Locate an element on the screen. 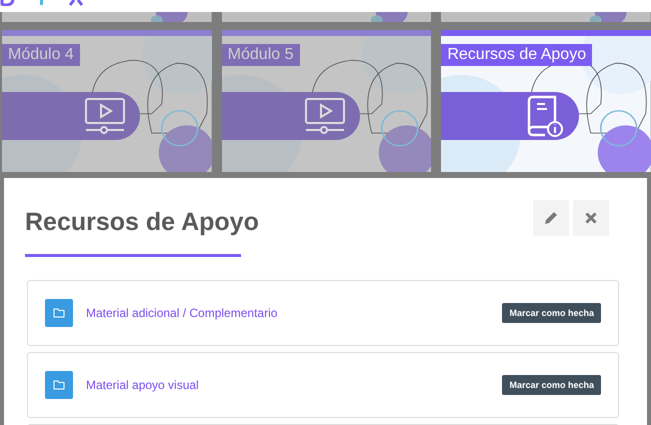 This screenshot has width=651, height=425. card-title: Módulo 5 is located at coordinates (261, 55).